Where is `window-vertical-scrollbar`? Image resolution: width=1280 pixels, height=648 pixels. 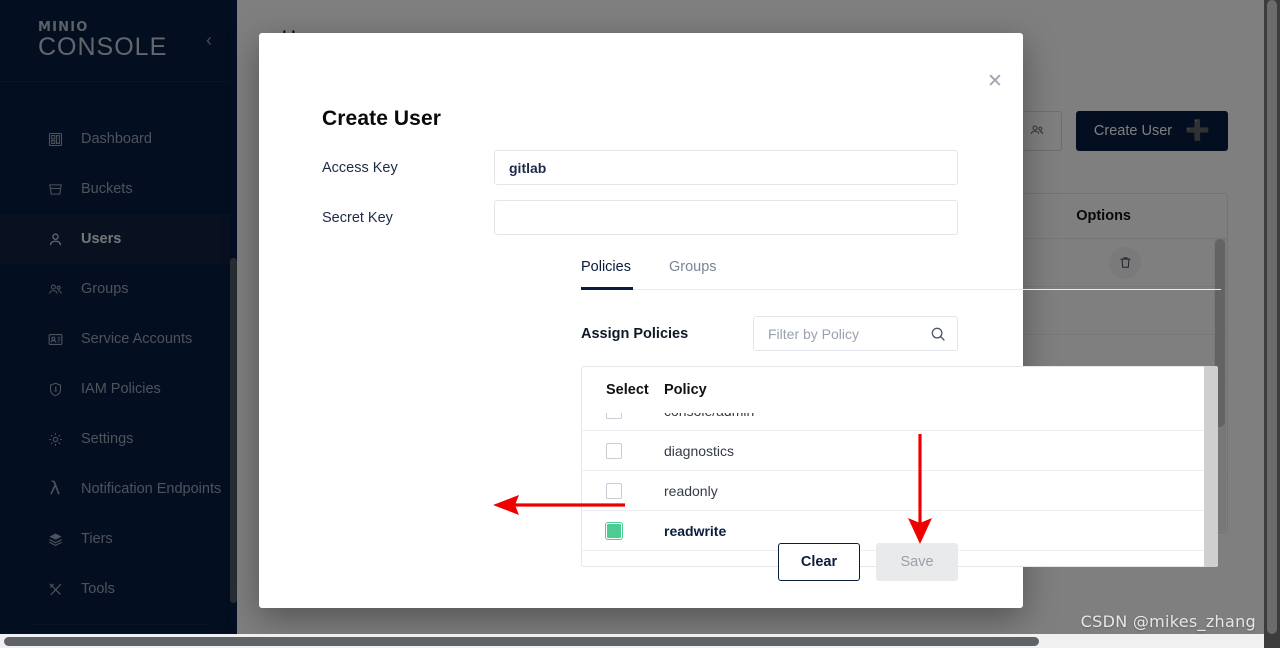
window-vertical-scrollbar is located at coordinates (1272, 324).